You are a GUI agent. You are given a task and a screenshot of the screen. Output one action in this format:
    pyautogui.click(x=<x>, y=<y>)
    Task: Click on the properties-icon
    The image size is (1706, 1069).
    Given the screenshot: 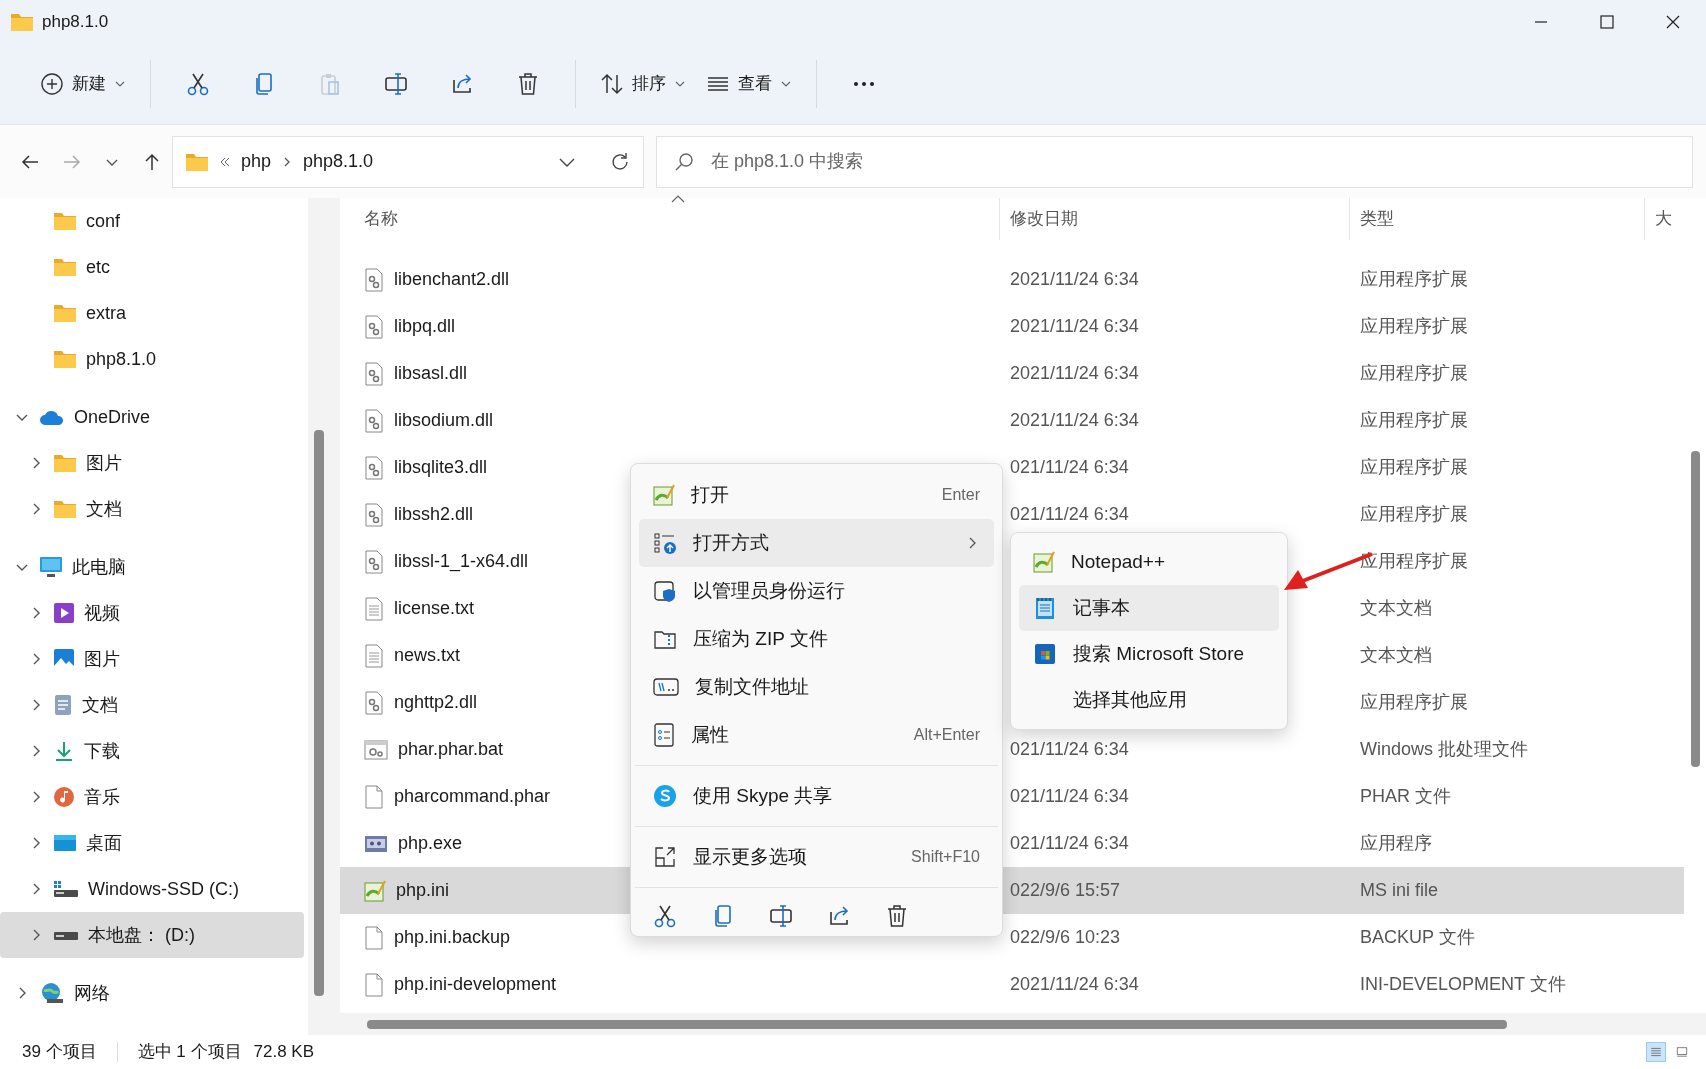 What is the action you would take?
    pyautogui.click(x=664, y=735)
    